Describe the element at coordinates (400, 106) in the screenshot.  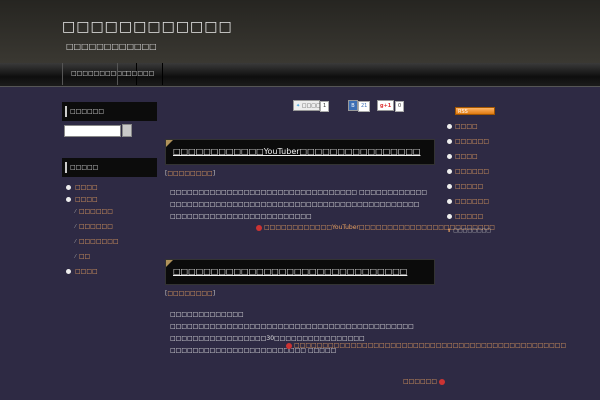
I see `gplus-count: 0` at that location.